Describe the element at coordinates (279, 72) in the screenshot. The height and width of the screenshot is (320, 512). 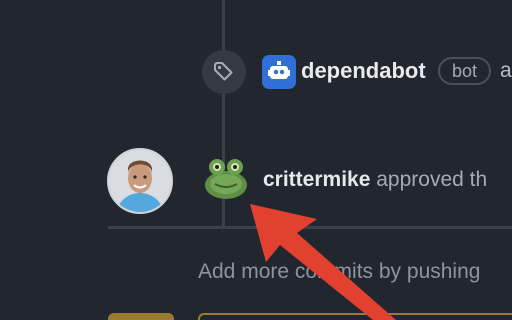
I see `dependabot-robot-icon` at that location.